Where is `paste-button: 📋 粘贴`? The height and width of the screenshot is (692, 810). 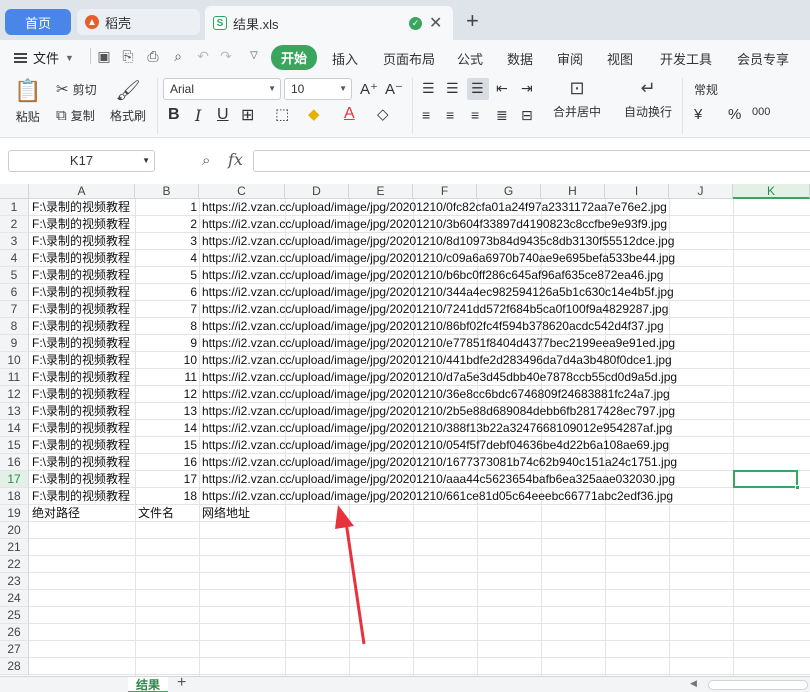 paste-button: 📋 粘贴 is located at coordinates (27, 101).